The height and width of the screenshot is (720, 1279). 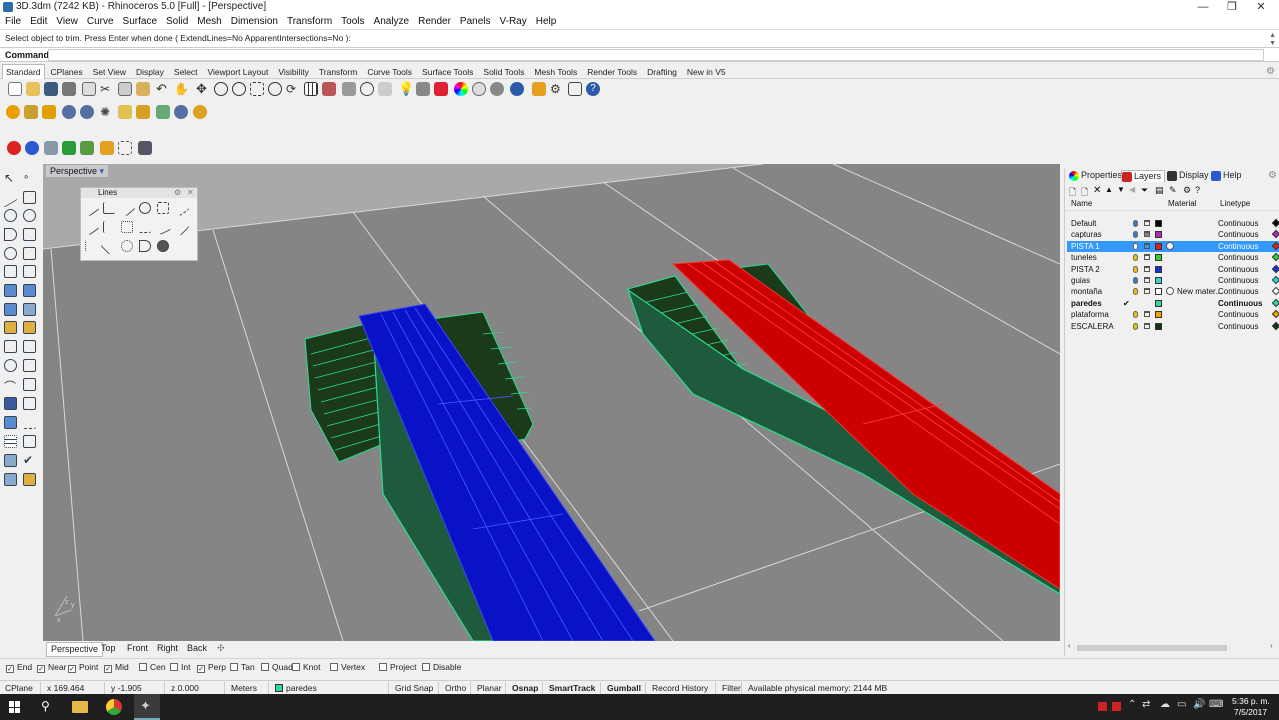 What do you see at coordinates (497, 89) in the screenshot?
I see `shaded-sphere-icon` at bounding box center [497, 89].